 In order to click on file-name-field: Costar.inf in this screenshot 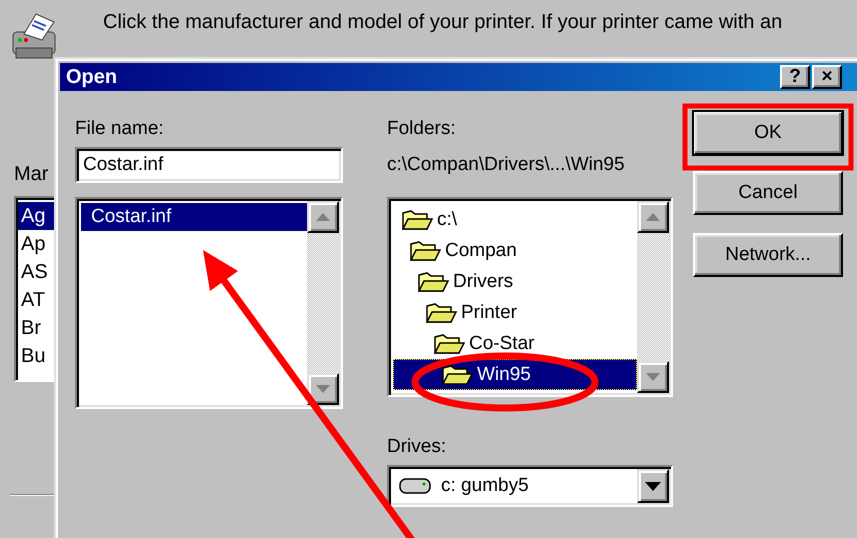, I will do `click(209, 165)`.